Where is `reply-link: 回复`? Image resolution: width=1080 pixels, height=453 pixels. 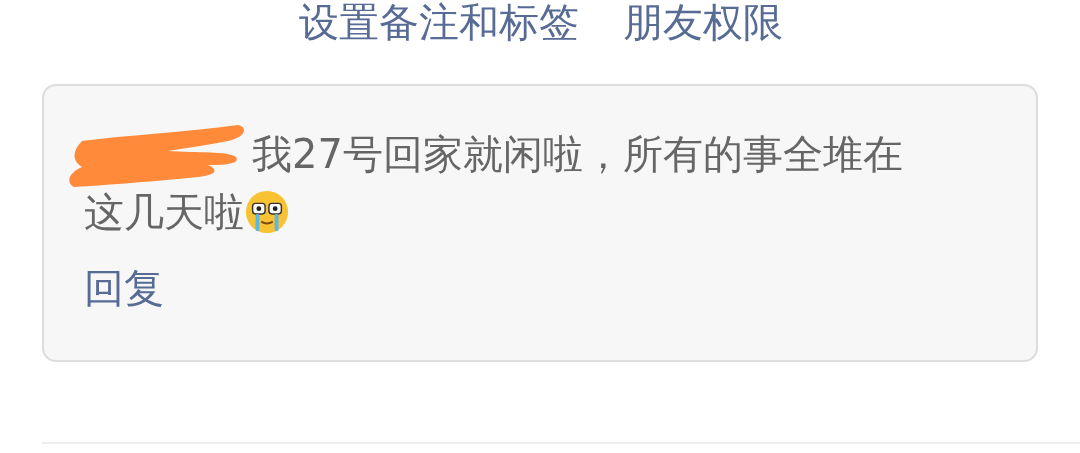 reply-link: 回复 is located at coordinates (515, 288).